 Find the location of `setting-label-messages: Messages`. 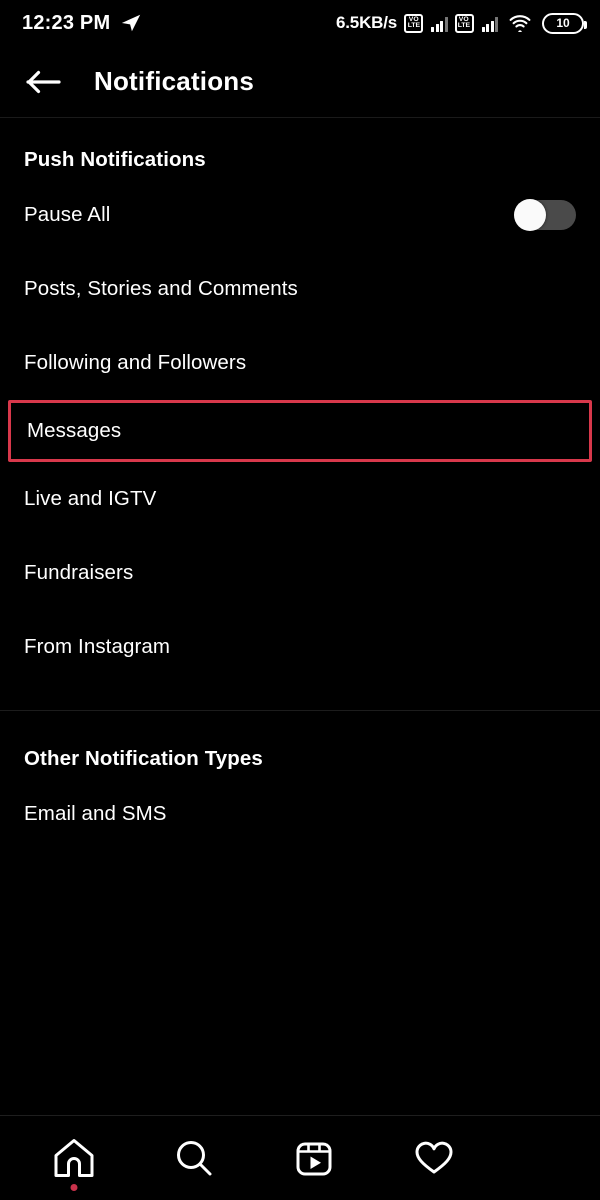

setting-label-messages: Messages is located at coordinates (74, 430).